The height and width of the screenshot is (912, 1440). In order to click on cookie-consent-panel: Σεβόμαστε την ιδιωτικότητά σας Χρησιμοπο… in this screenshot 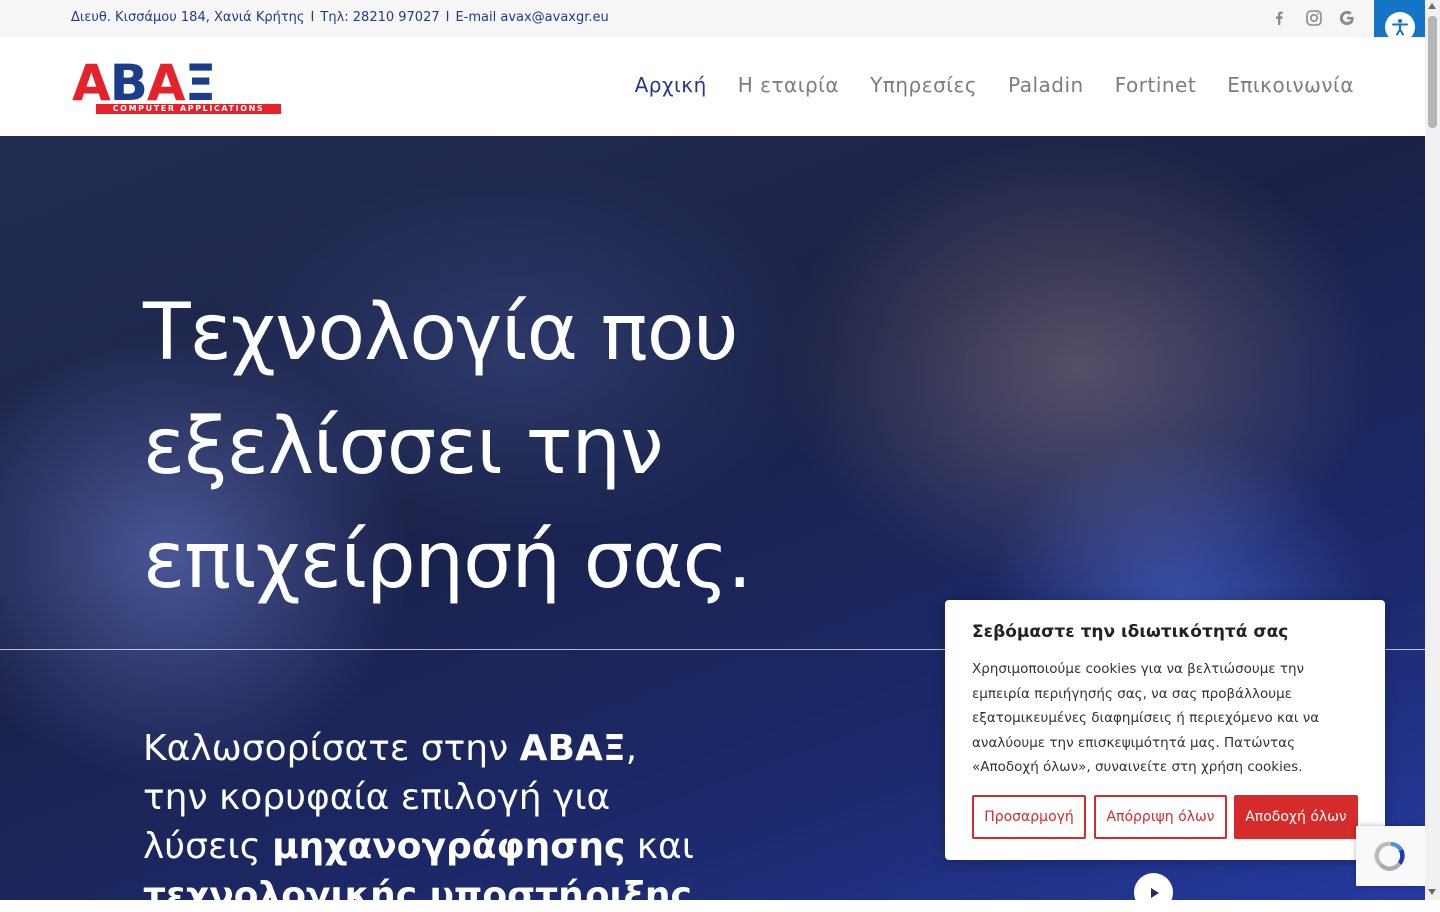, I will do `click(1165, 730)`.